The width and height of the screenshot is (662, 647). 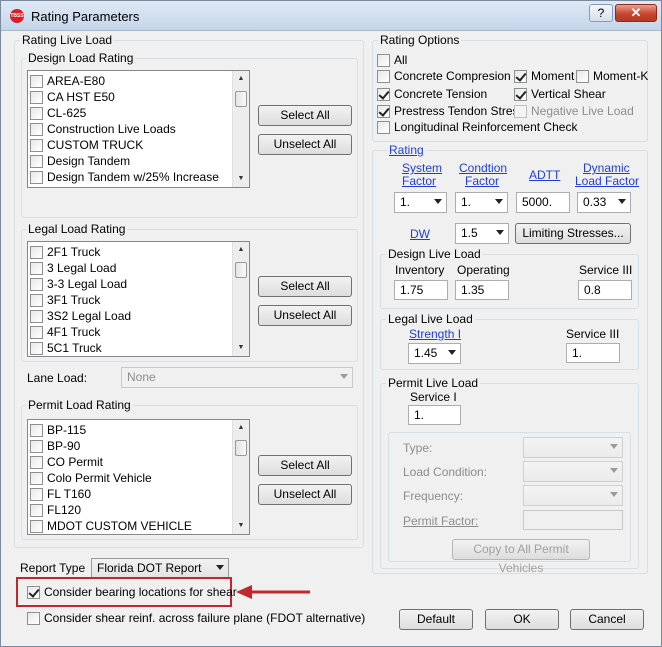 I want to click on list-item: Design Tandem w/25% Increase, so click(x=124, y=177).